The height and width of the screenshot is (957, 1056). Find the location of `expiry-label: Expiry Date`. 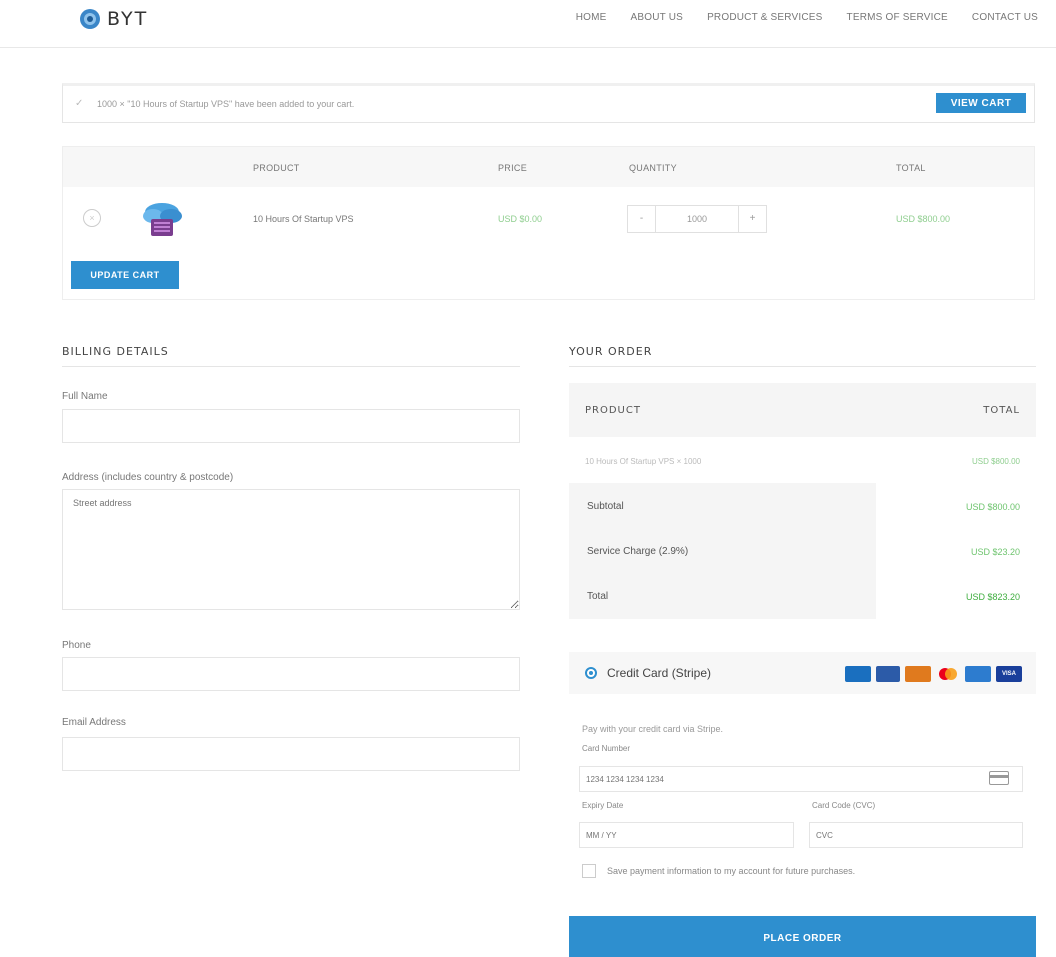

expiry-label: Expiry Date is located at coordinates (603, 805).